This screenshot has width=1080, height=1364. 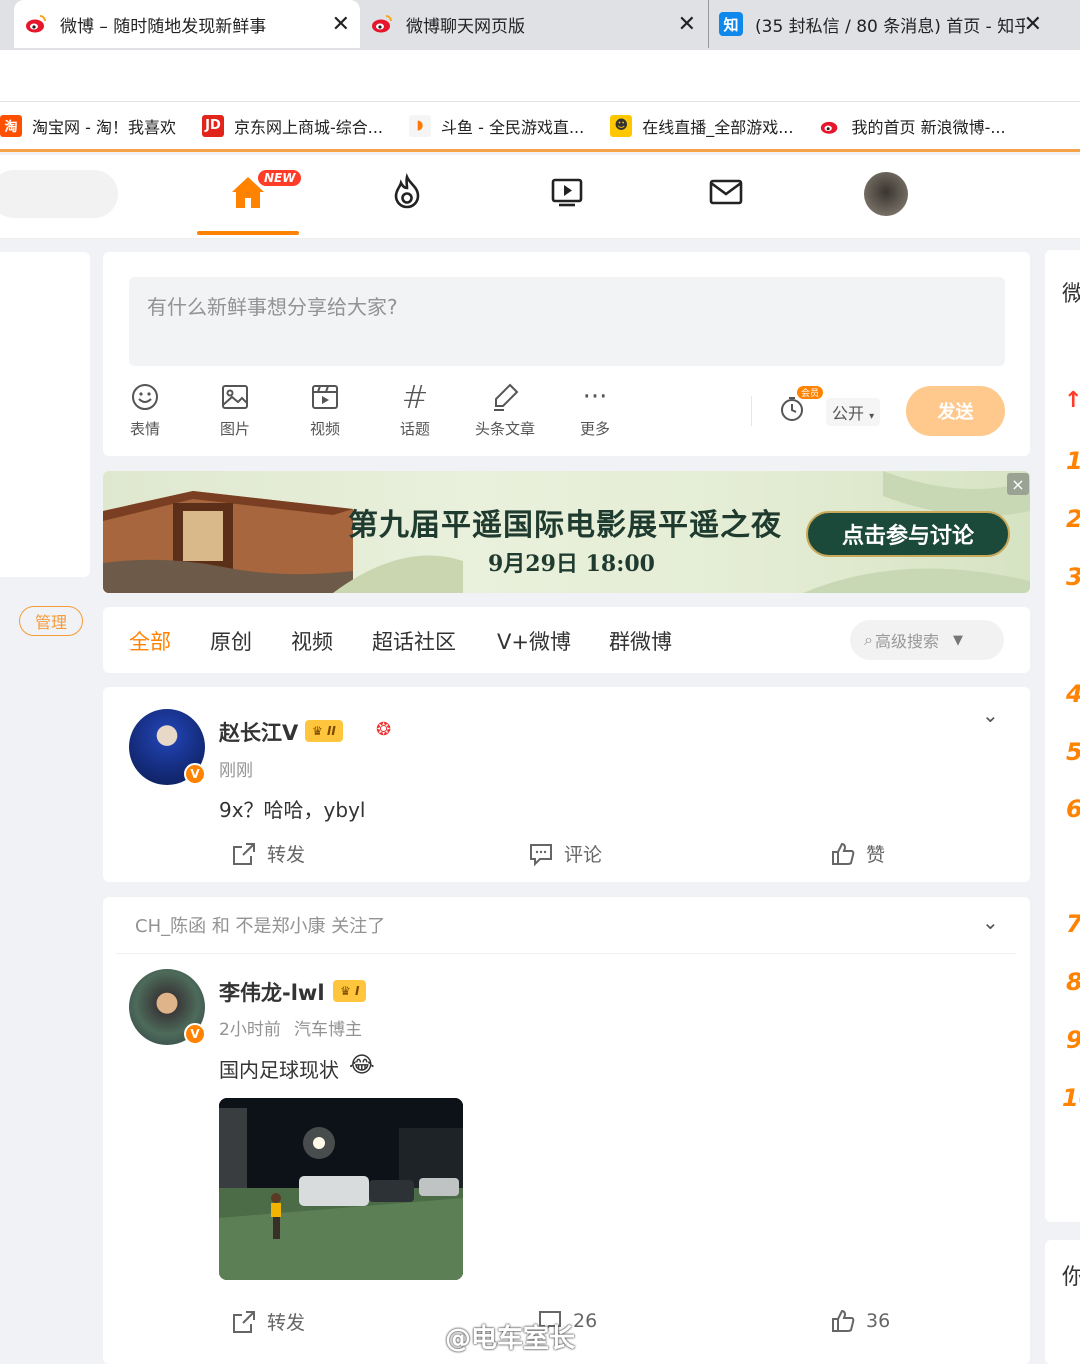 I want to click on chevron-down-icon: ▼, so click(x=957, y=640).